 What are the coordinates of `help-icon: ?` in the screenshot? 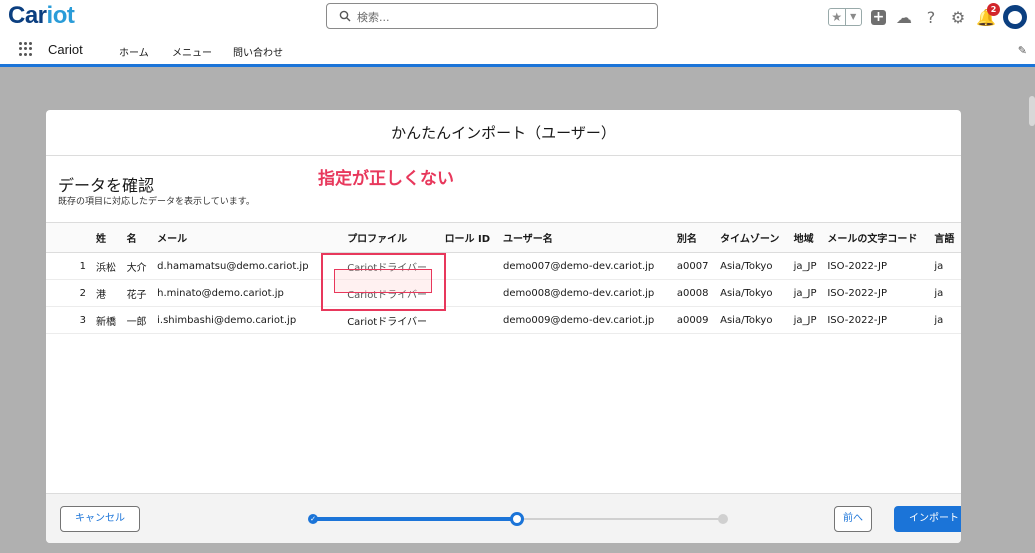 It's located at (931, 17).